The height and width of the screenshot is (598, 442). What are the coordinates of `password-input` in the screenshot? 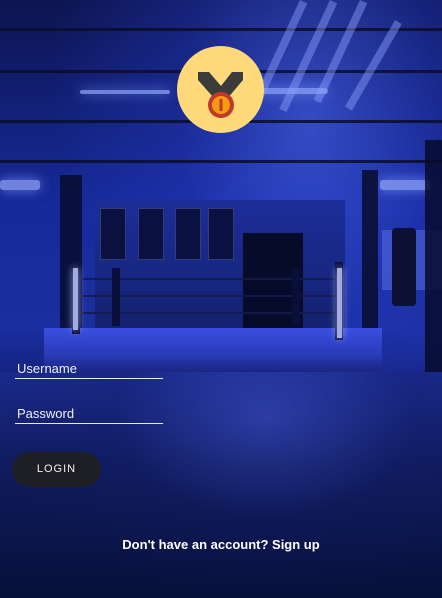 It's located at (91, 414).